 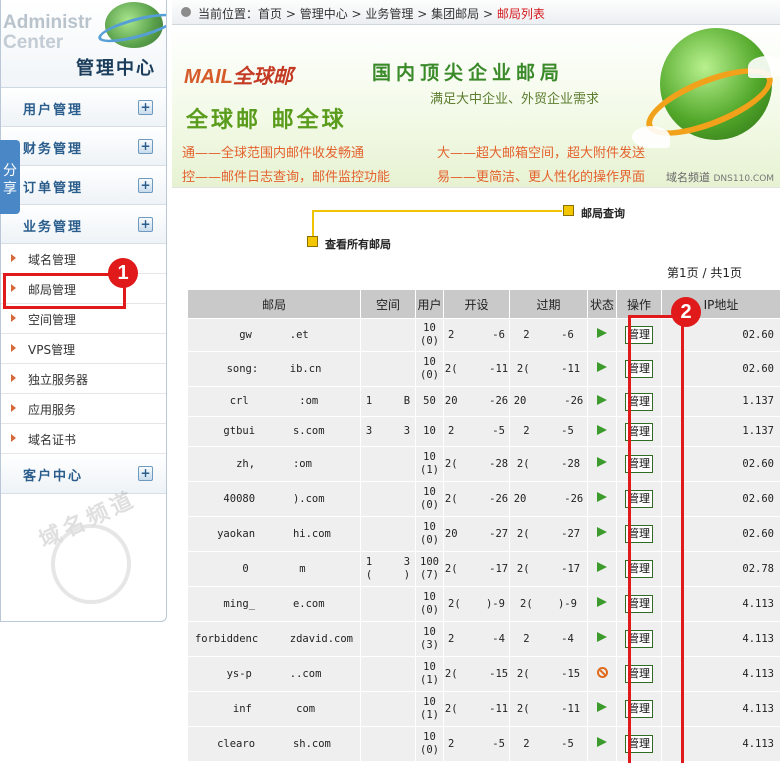 What do you see at coordinates (602, 333) in the screenshot?
I see `play-triangle-icon` at bounding box center [602, 333].